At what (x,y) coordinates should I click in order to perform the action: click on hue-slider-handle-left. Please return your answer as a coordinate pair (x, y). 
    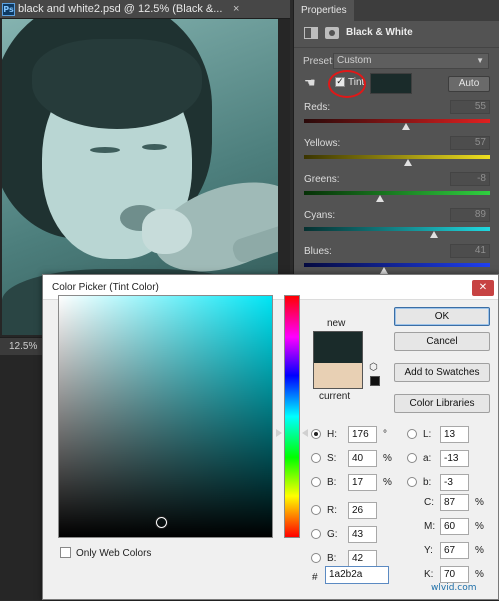
    Looking at the image, I should click on (279, 433).